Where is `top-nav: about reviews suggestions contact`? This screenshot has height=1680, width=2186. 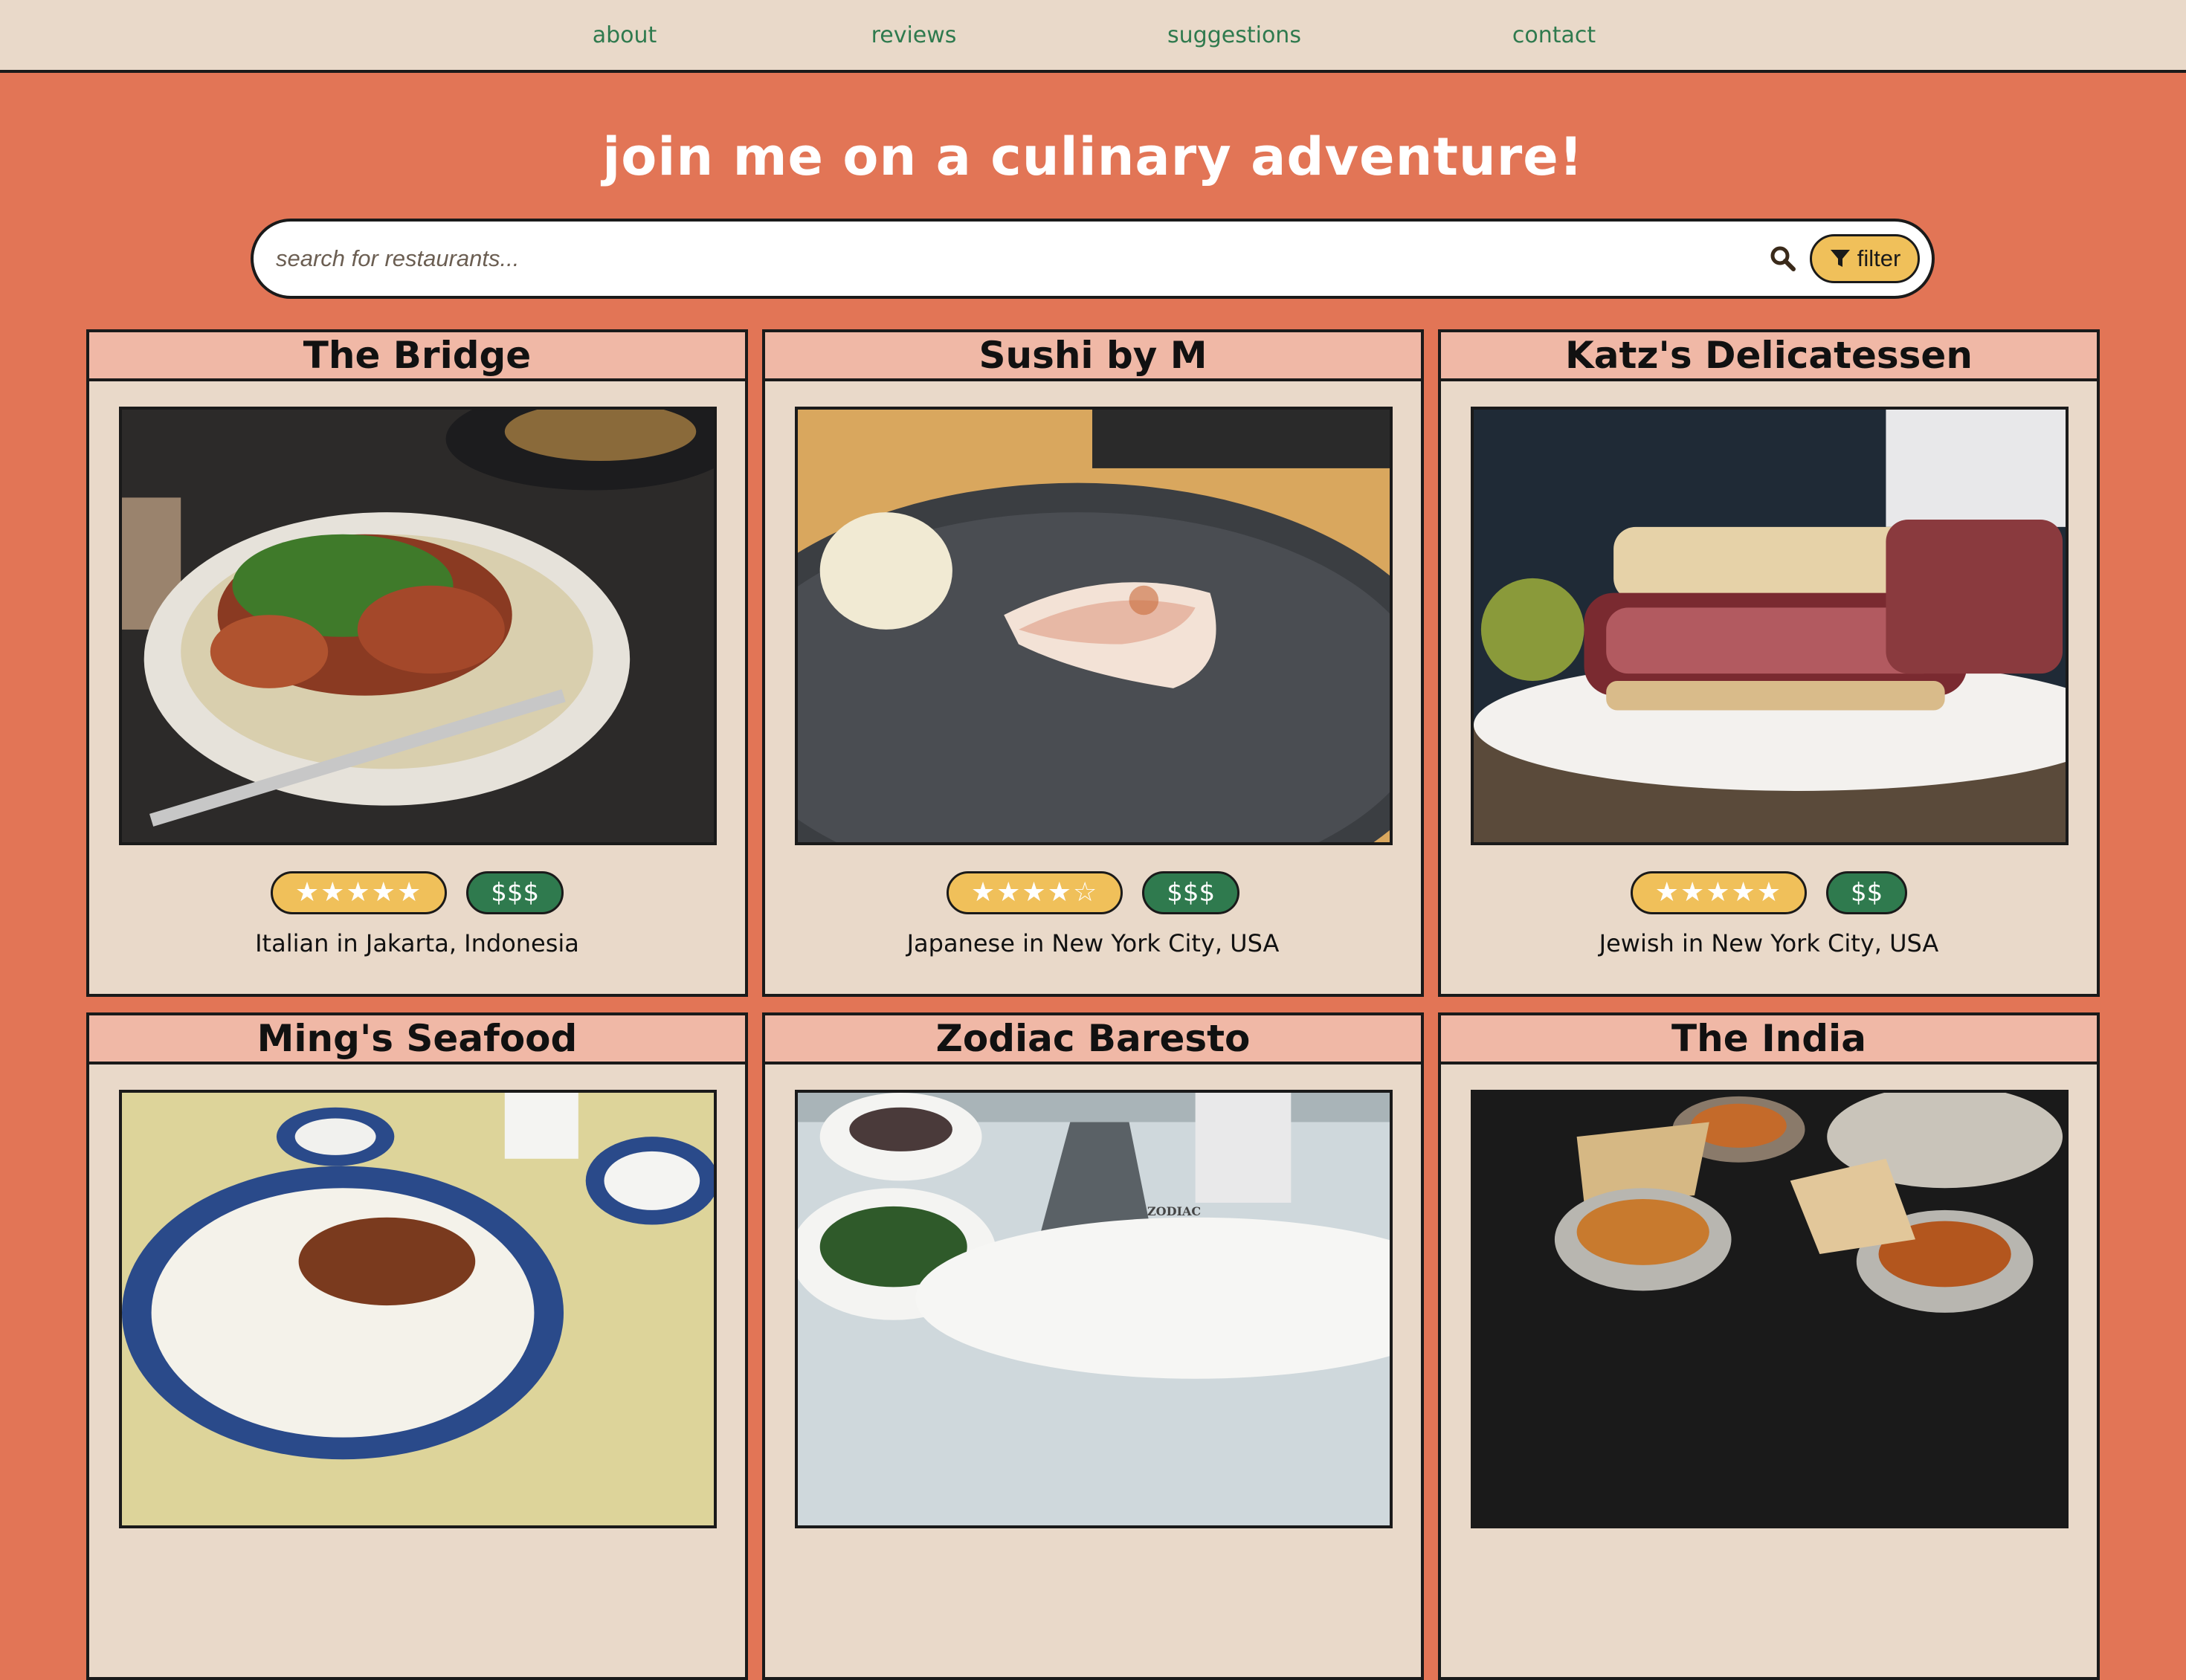
top-nav: about reviews suggestions contact is located at coordinates (1093, 37).